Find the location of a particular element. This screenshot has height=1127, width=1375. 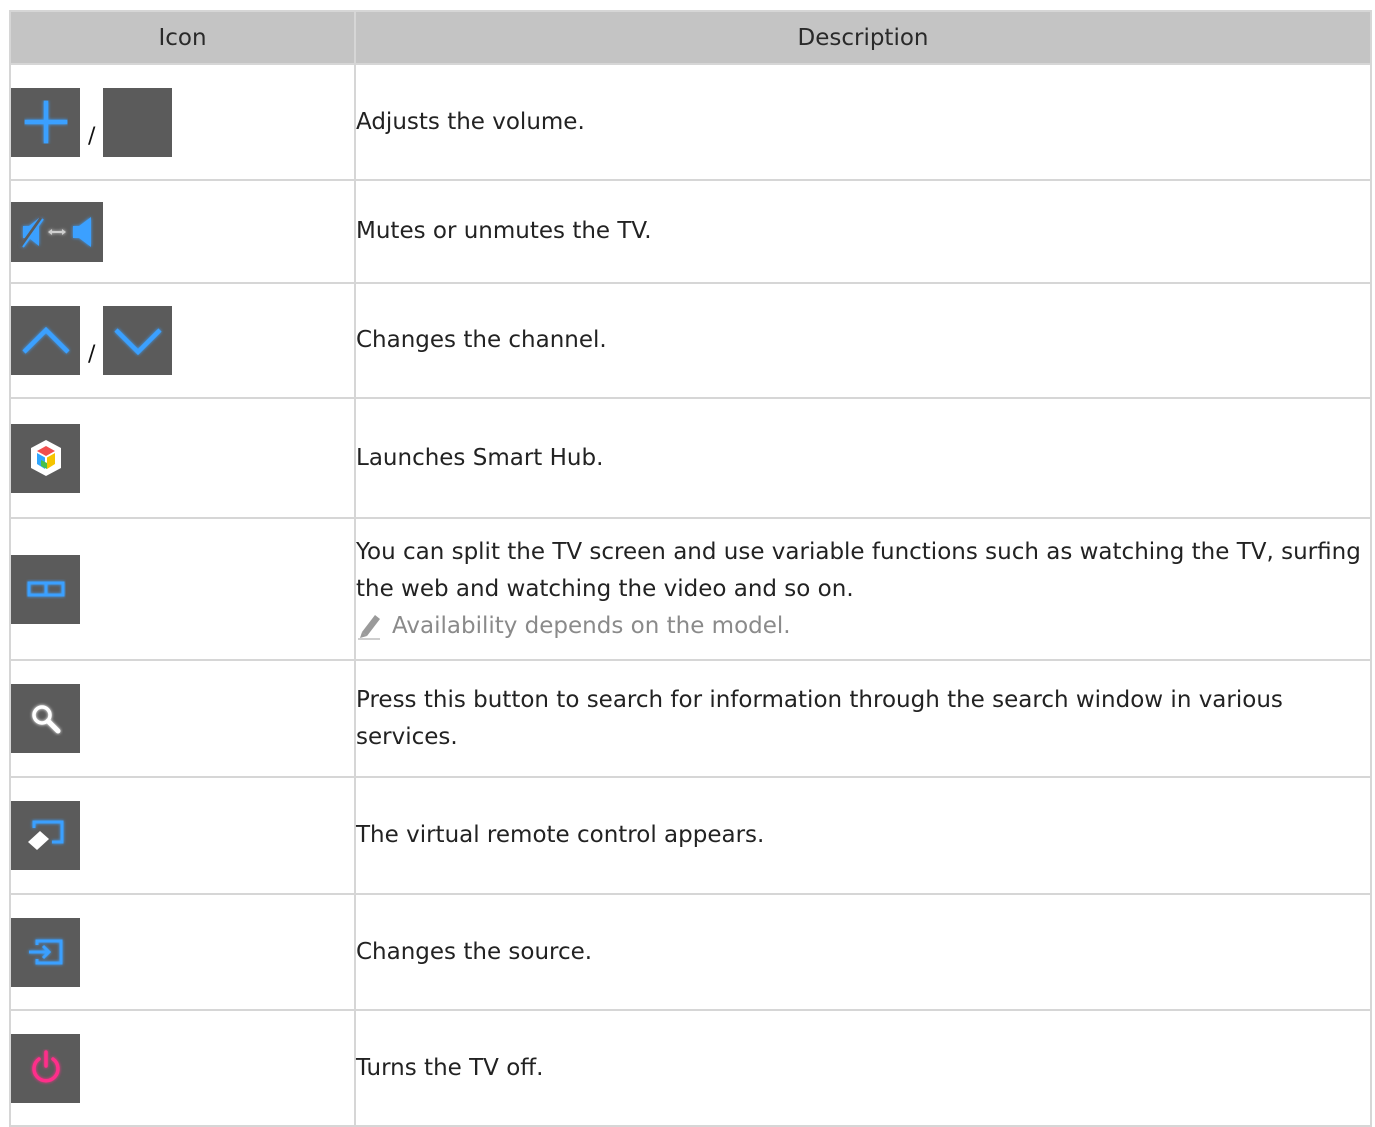

note-text: Availability depends on the model. is located at coordinates (591, 625).